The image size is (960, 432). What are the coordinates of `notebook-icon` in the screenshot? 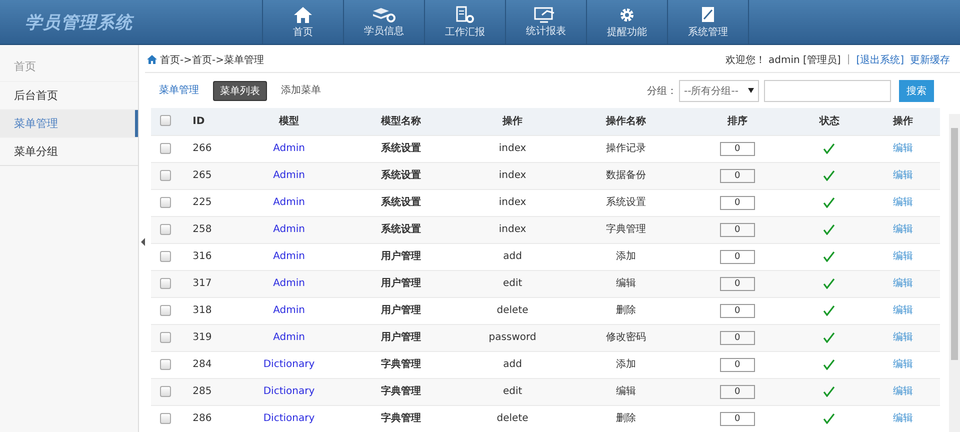 It's located at (708, 15).